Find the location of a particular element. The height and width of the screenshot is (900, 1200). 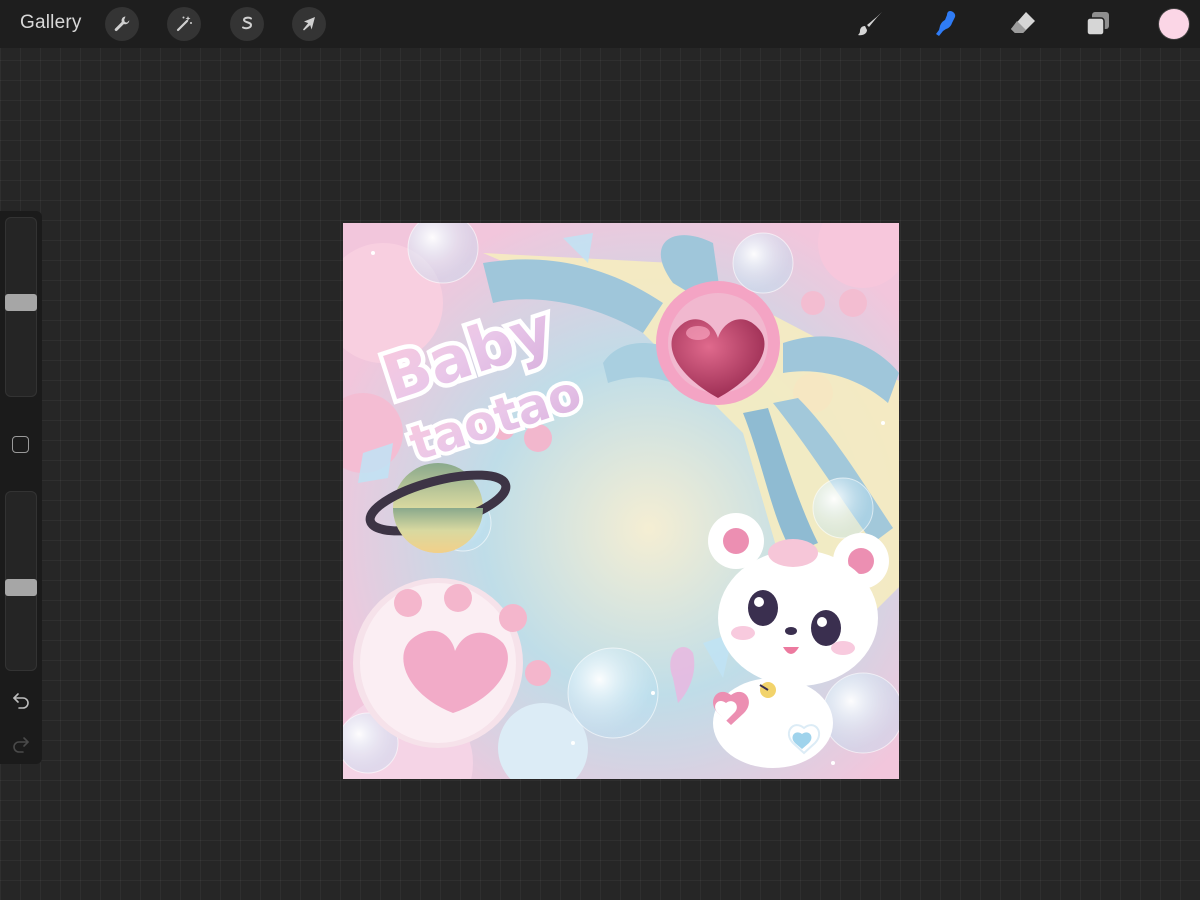

smudge-tool-button is located at coordinates (946, 24).